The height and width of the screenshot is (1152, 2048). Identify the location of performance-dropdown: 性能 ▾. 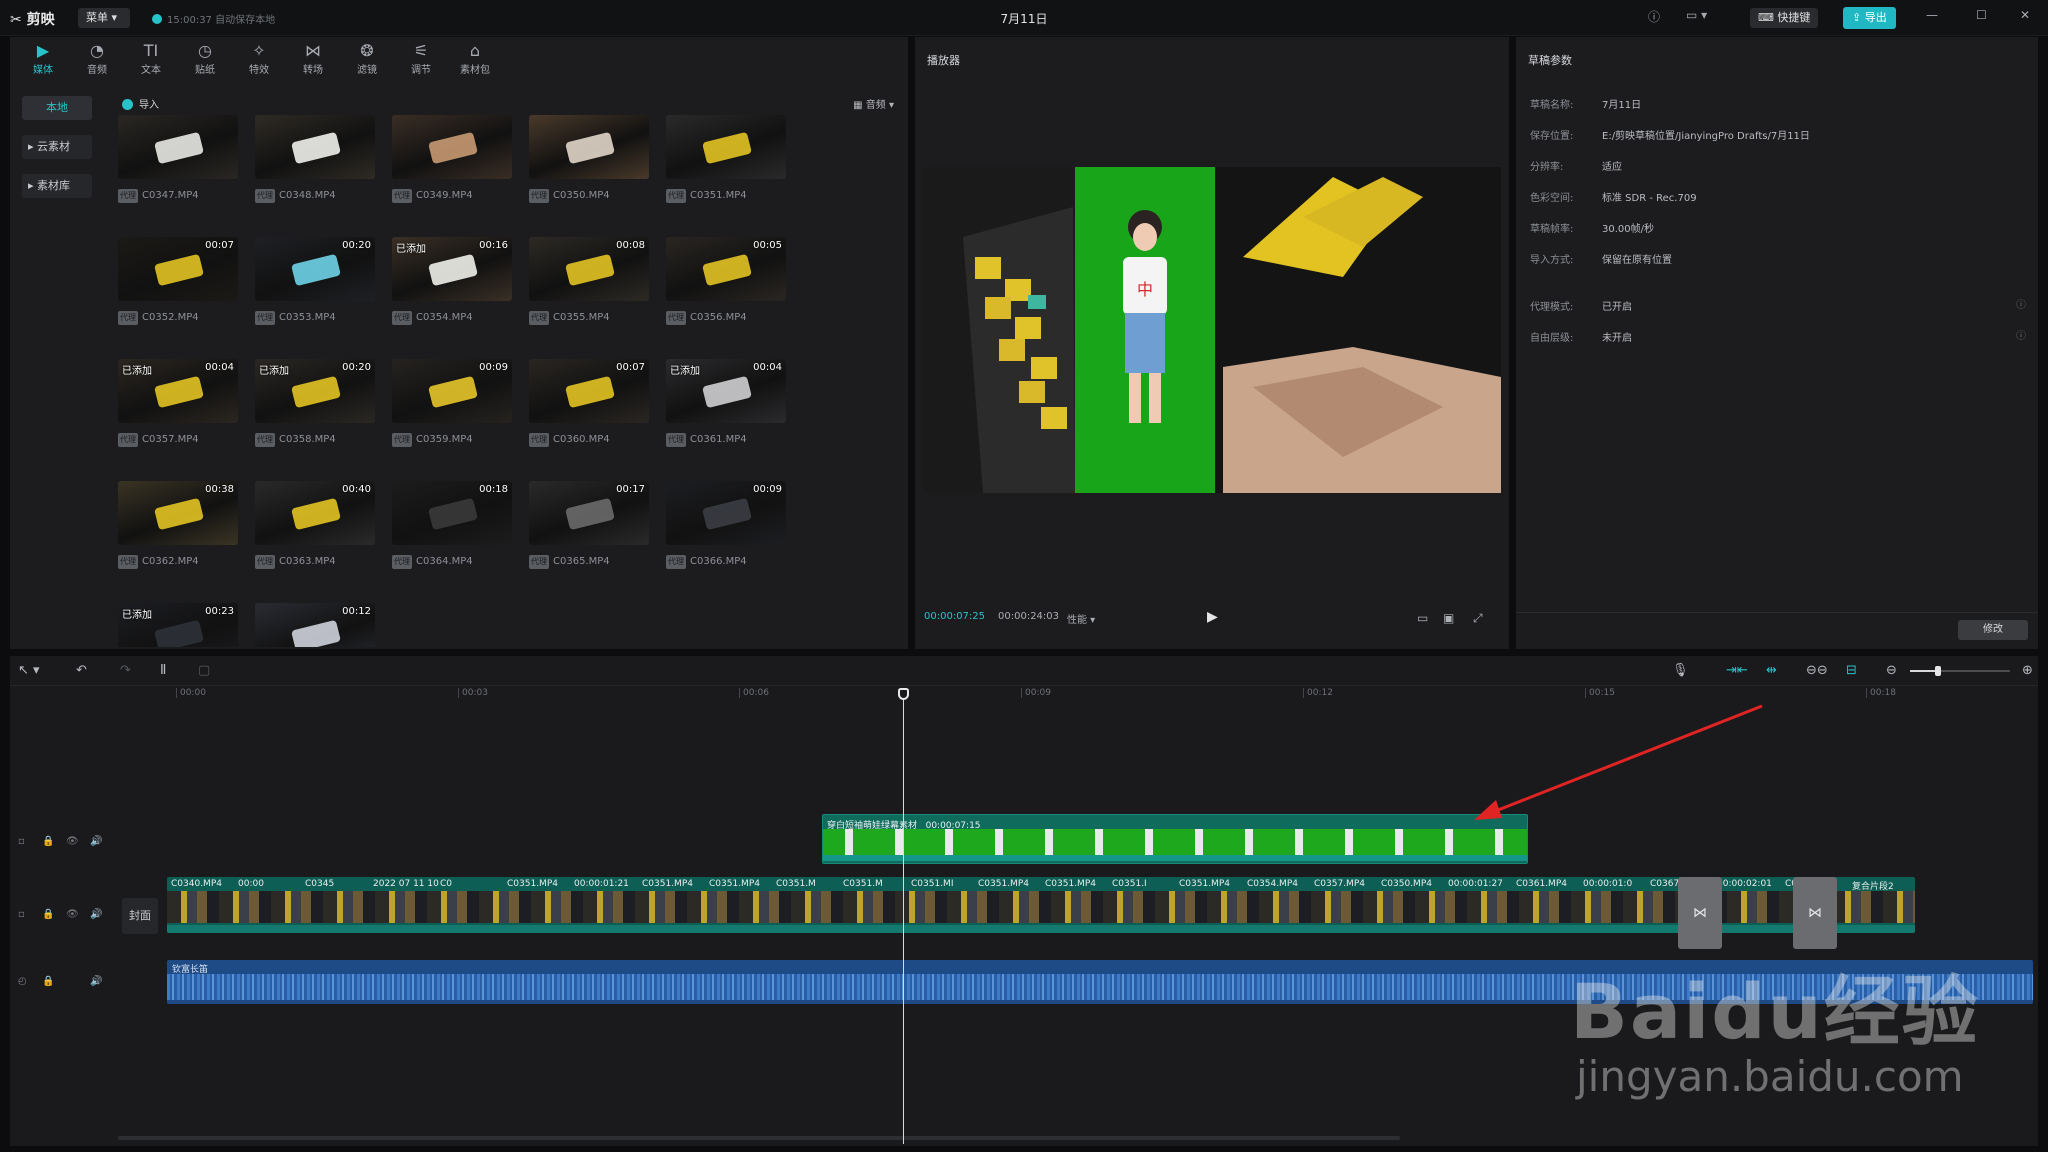
(1081, 618).